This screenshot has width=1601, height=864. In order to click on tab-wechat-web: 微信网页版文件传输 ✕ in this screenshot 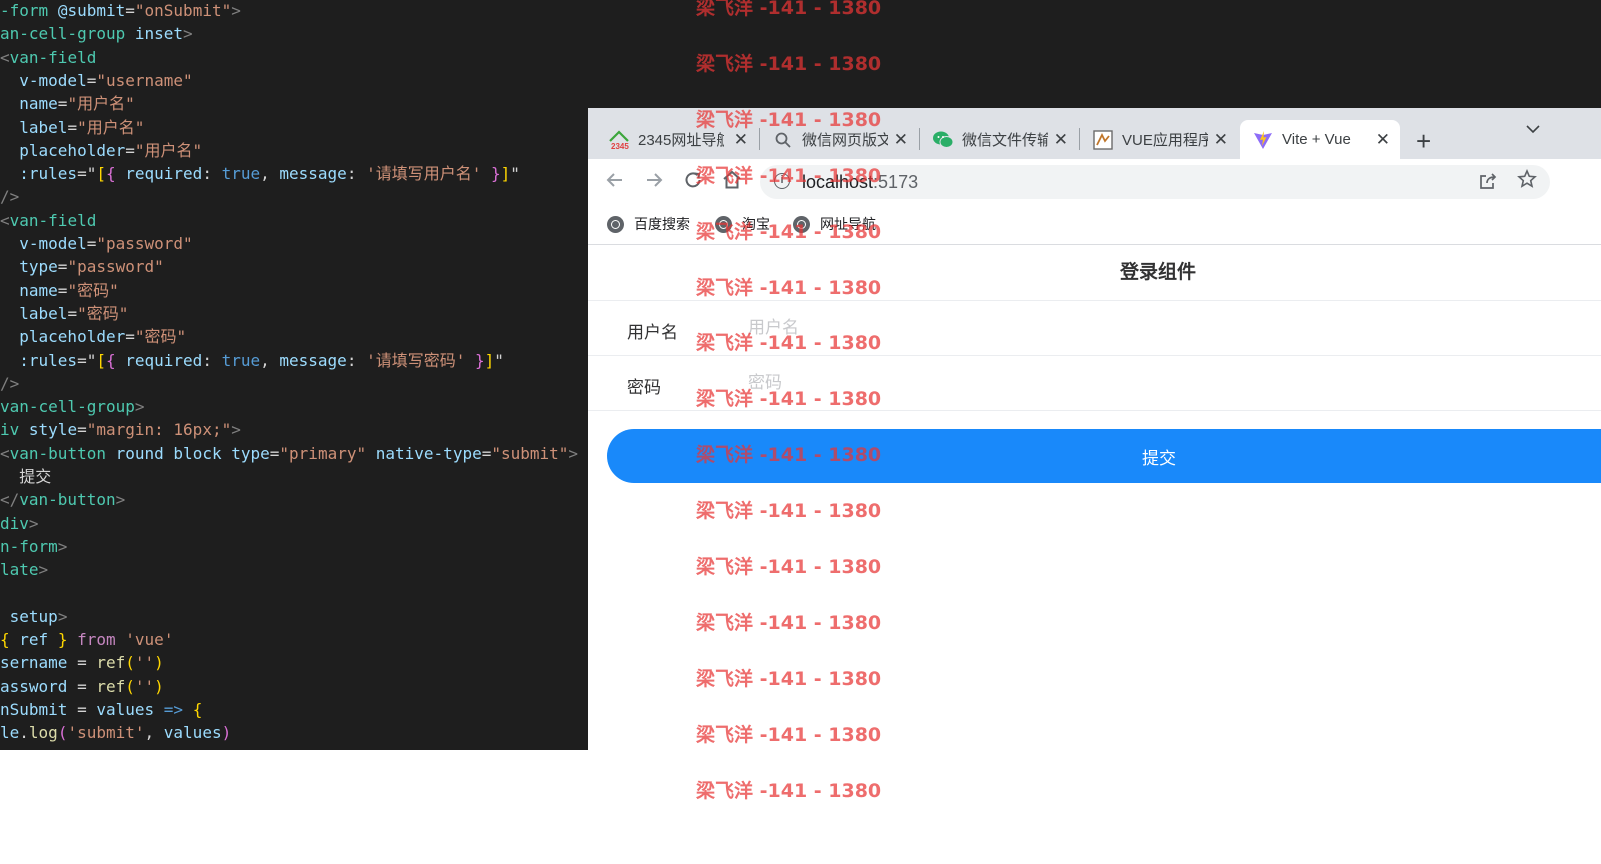, I will do `click(845, 139)`.